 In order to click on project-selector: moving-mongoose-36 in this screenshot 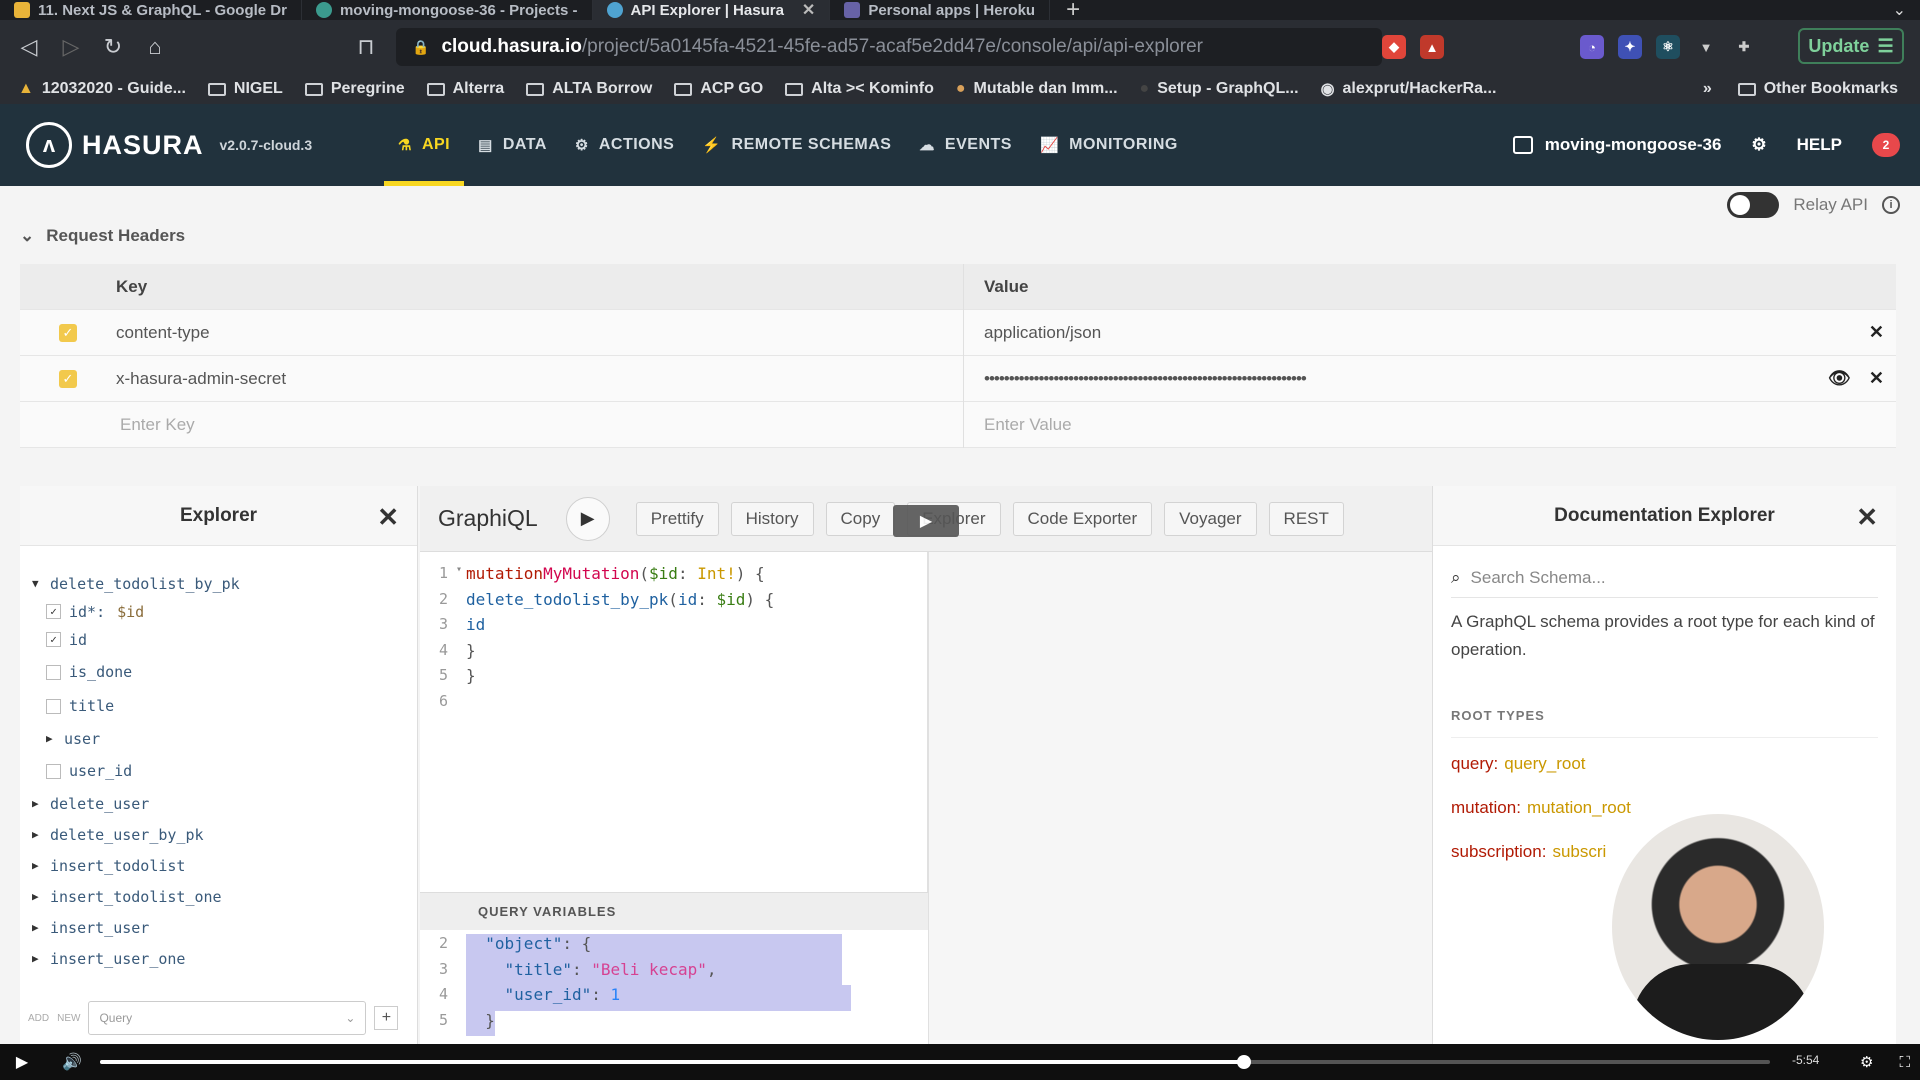, I will do `click(1616, 145)`.